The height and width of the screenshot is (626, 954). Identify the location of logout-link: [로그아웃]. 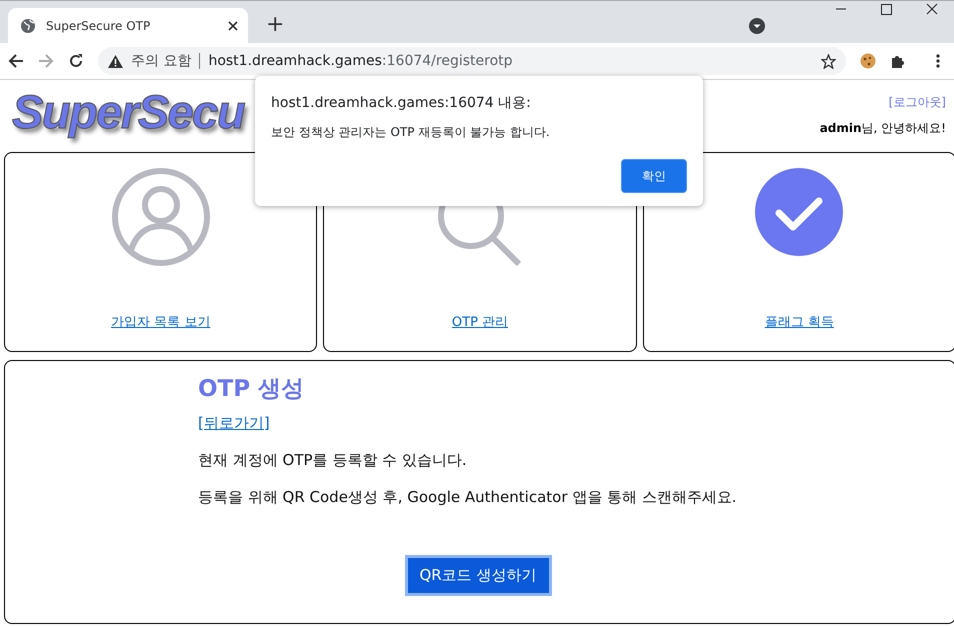
(917, 102).